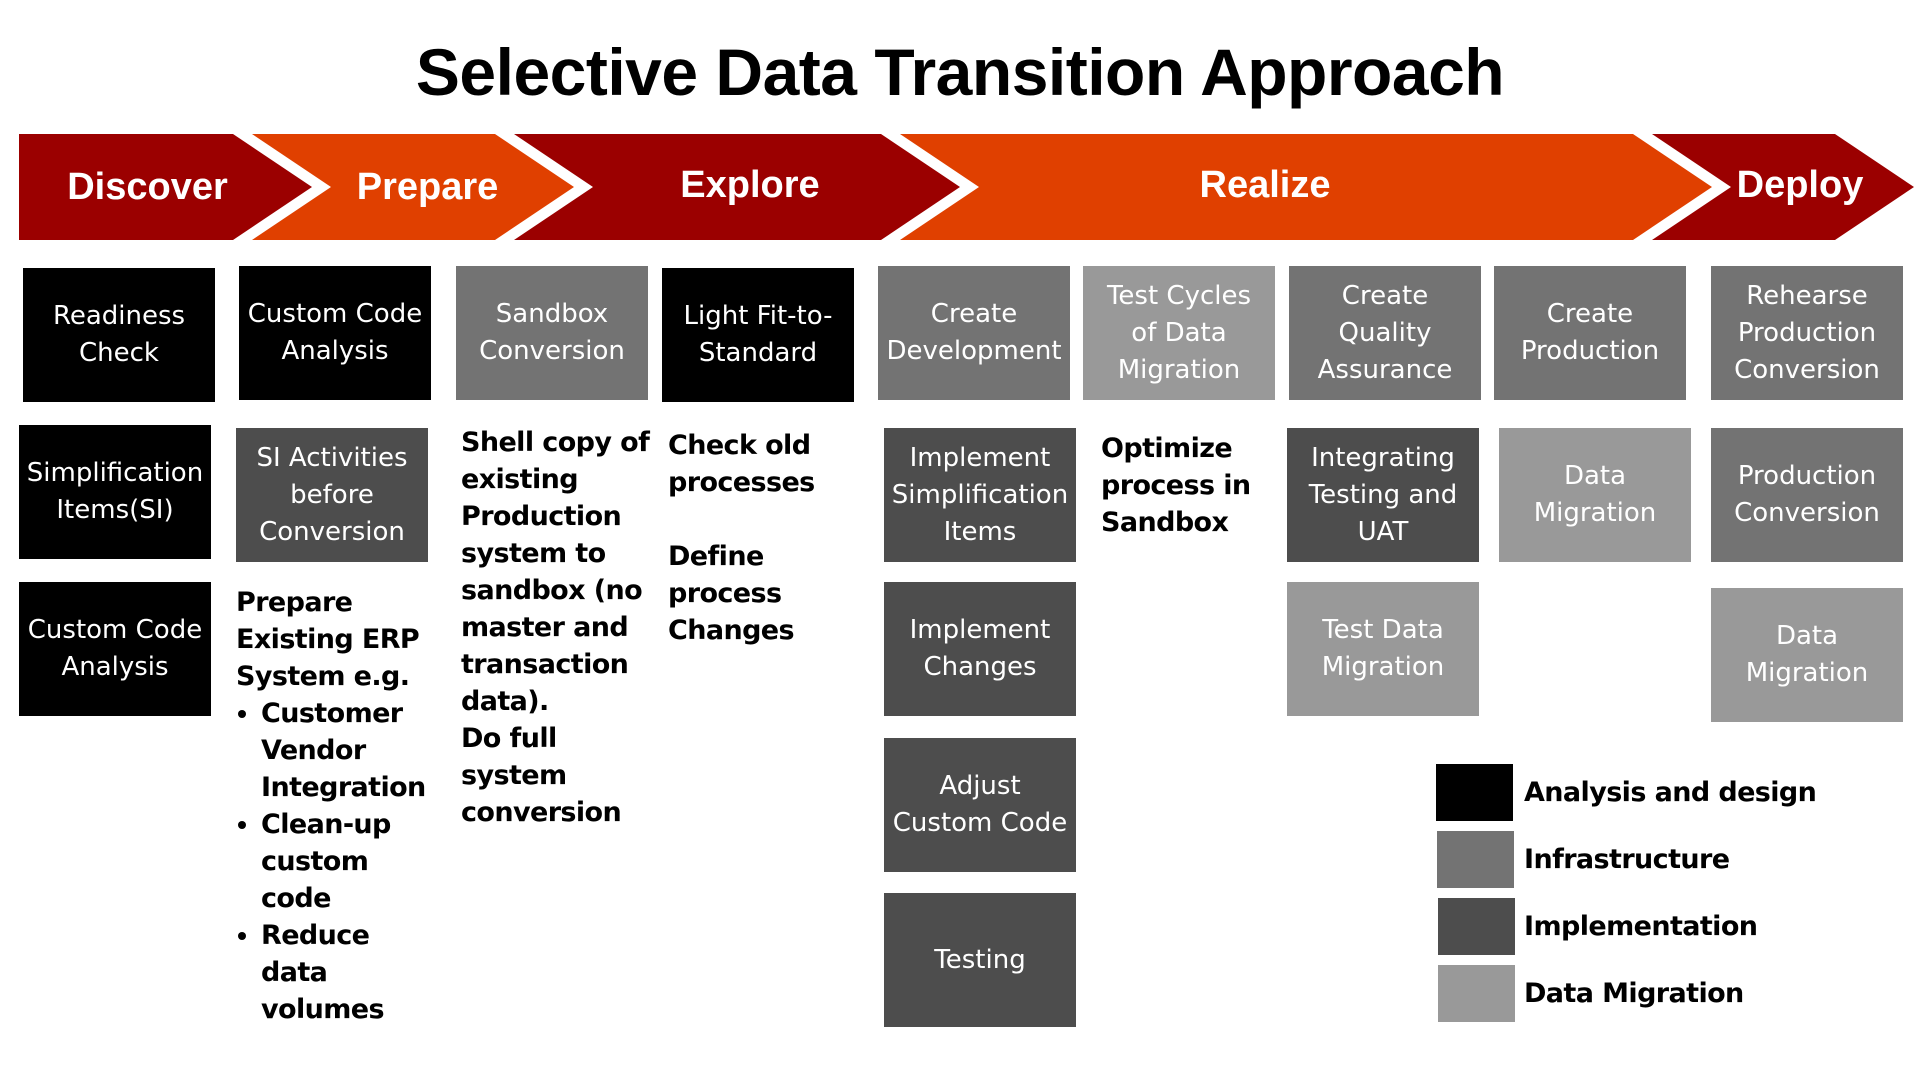 Image resolution: width=1920 pixels, height=1080 pixels. Describe the element at coordinates (980, 495) in the screenshot. I see `box-implement-simplification-items: Implement Simplification Items` at that location.